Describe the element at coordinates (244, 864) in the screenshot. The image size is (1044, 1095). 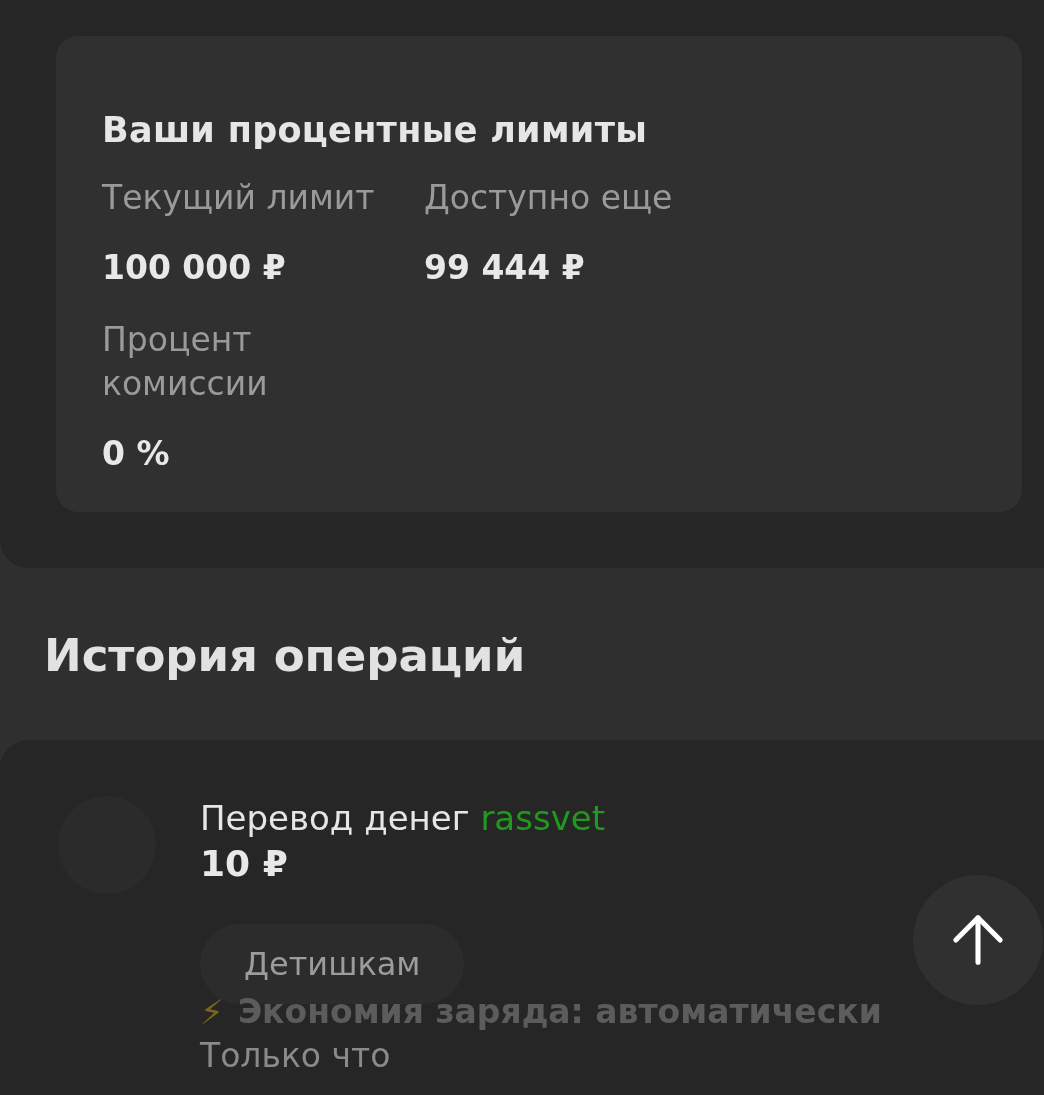
I see `operation-amount: 10 ₽` at that location.